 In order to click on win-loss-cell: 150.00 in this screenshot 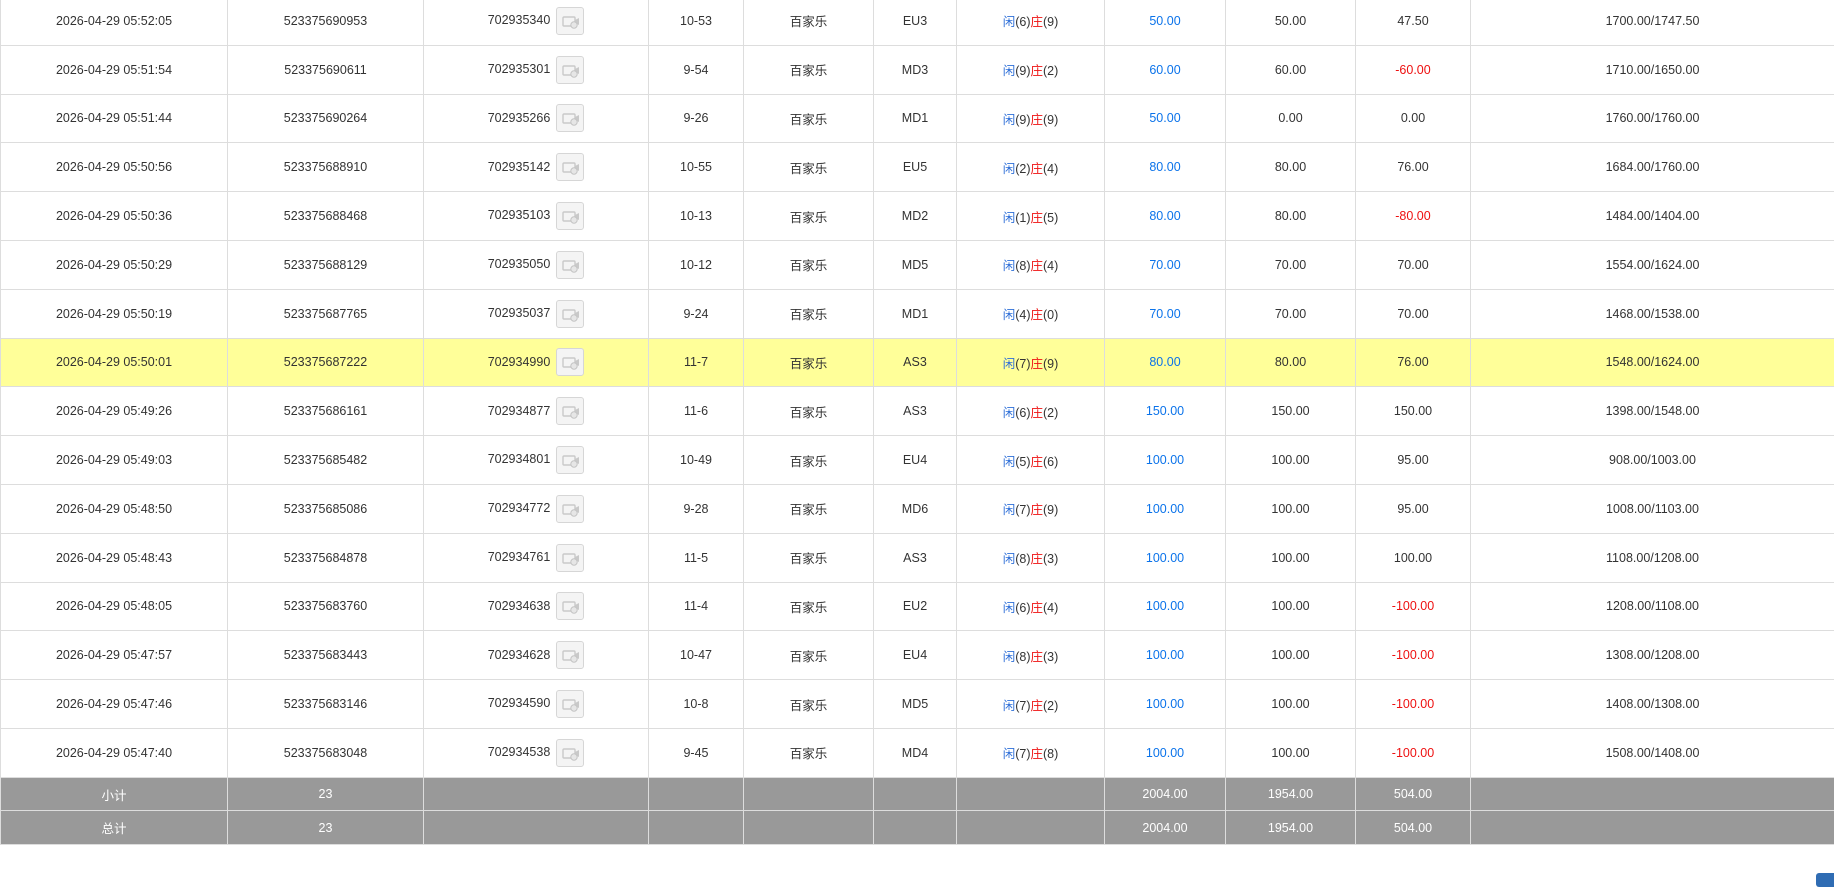, I will do `click(1413, 411)`.